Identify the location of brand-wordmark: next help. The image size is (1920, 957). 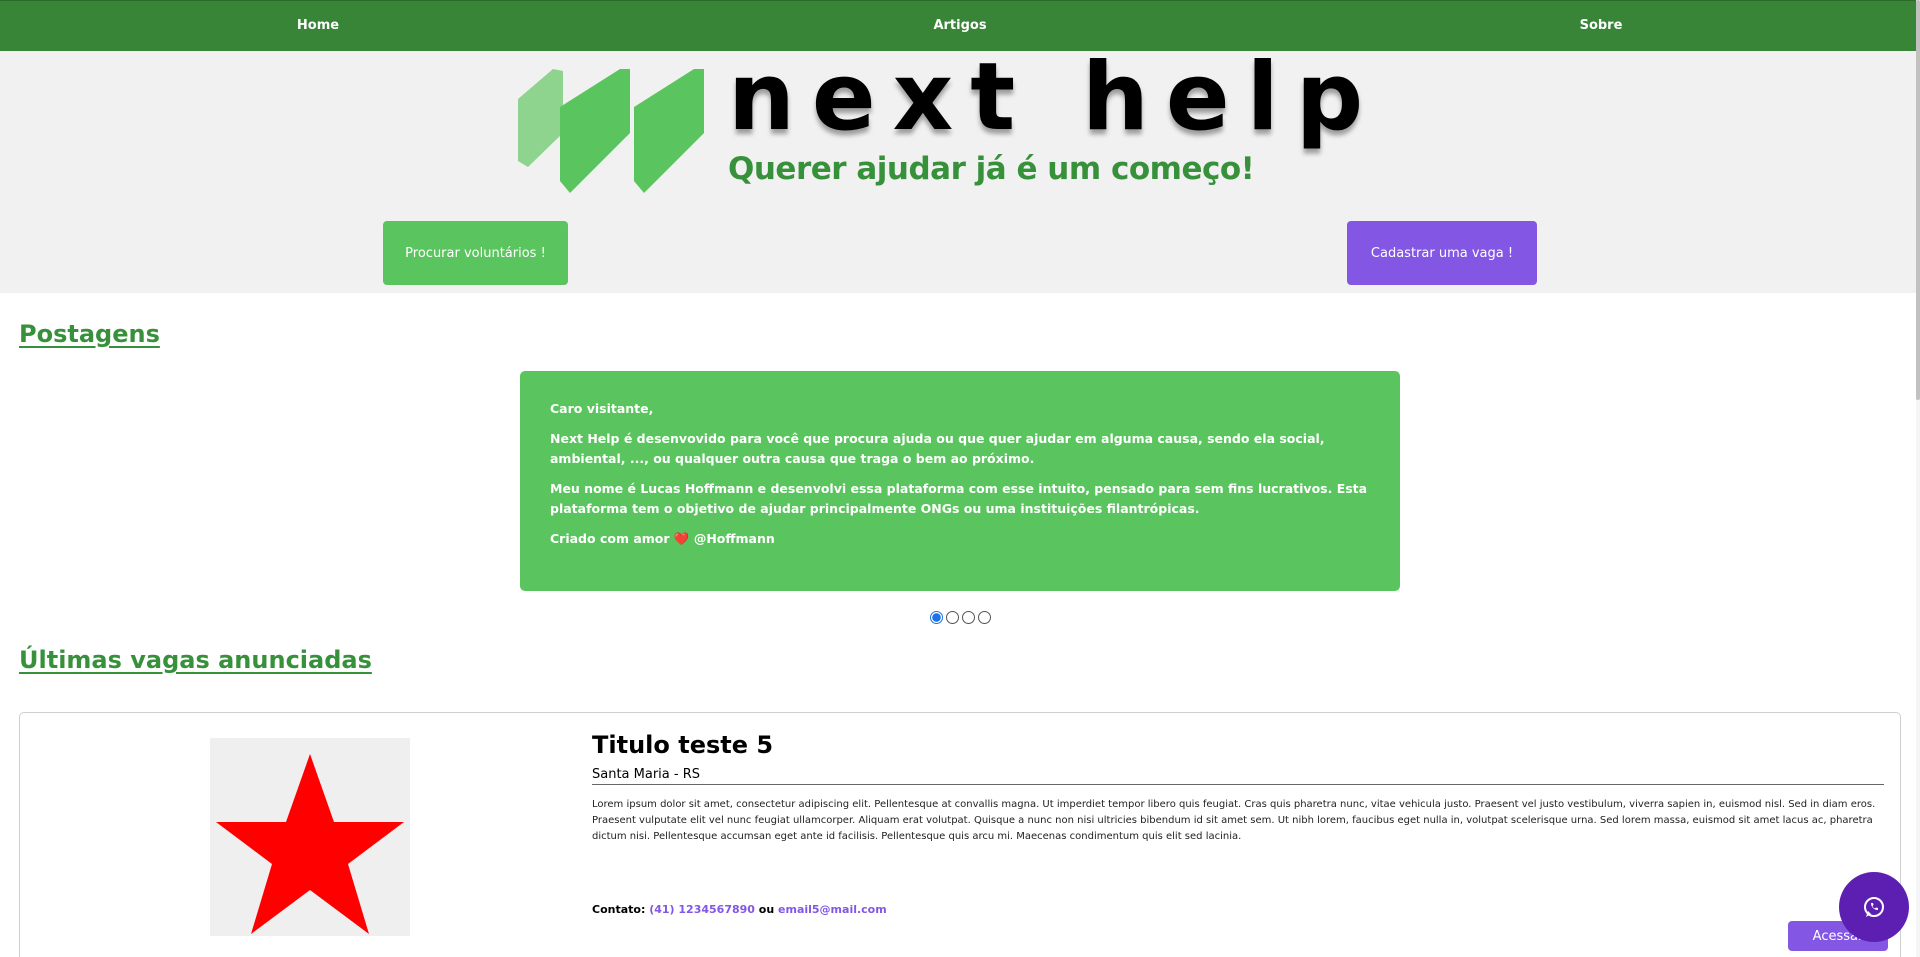
(1054, 97).